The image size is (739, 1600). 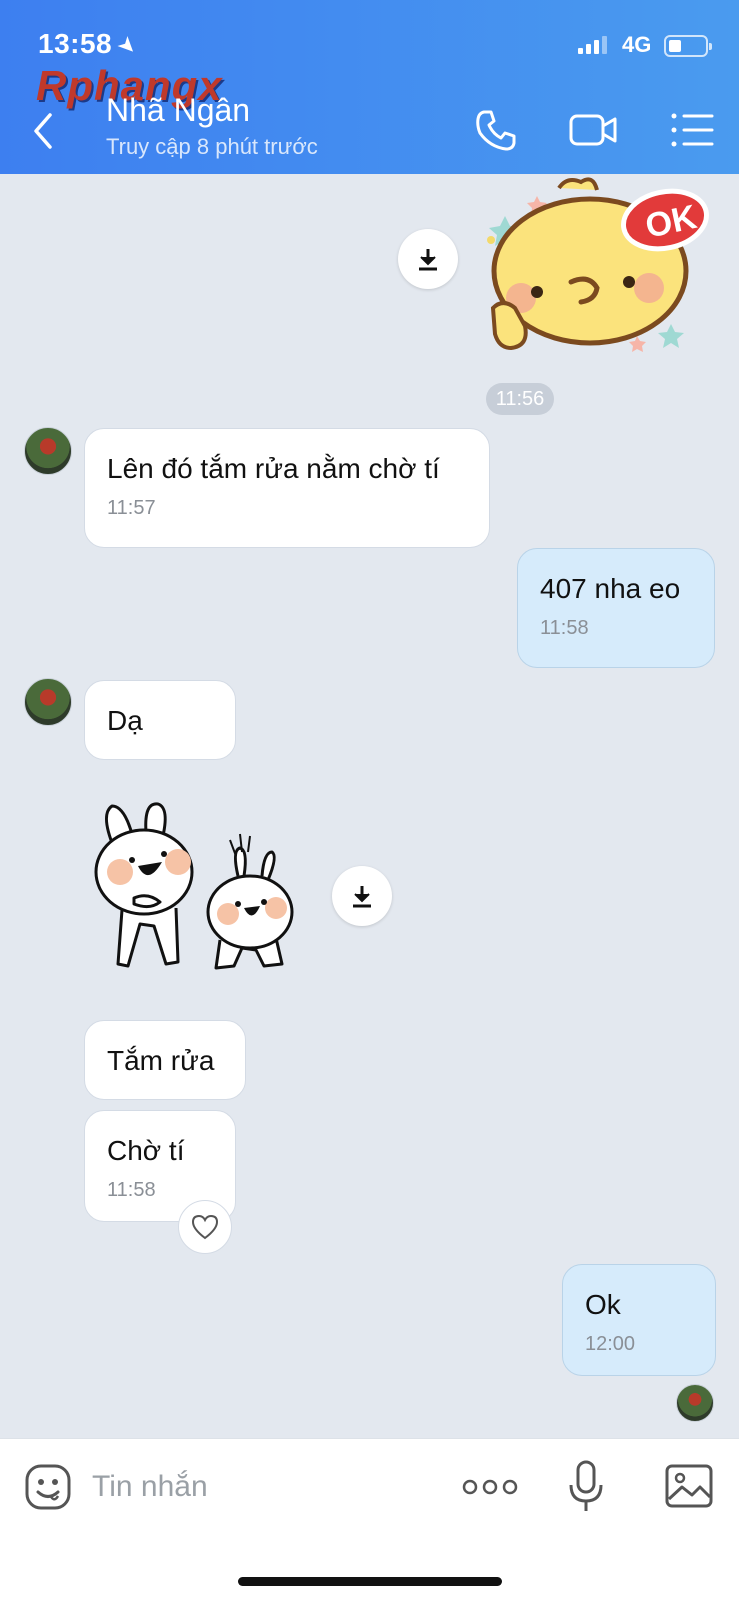 I want to click on heart-icon, so click(x=205, y=1227).